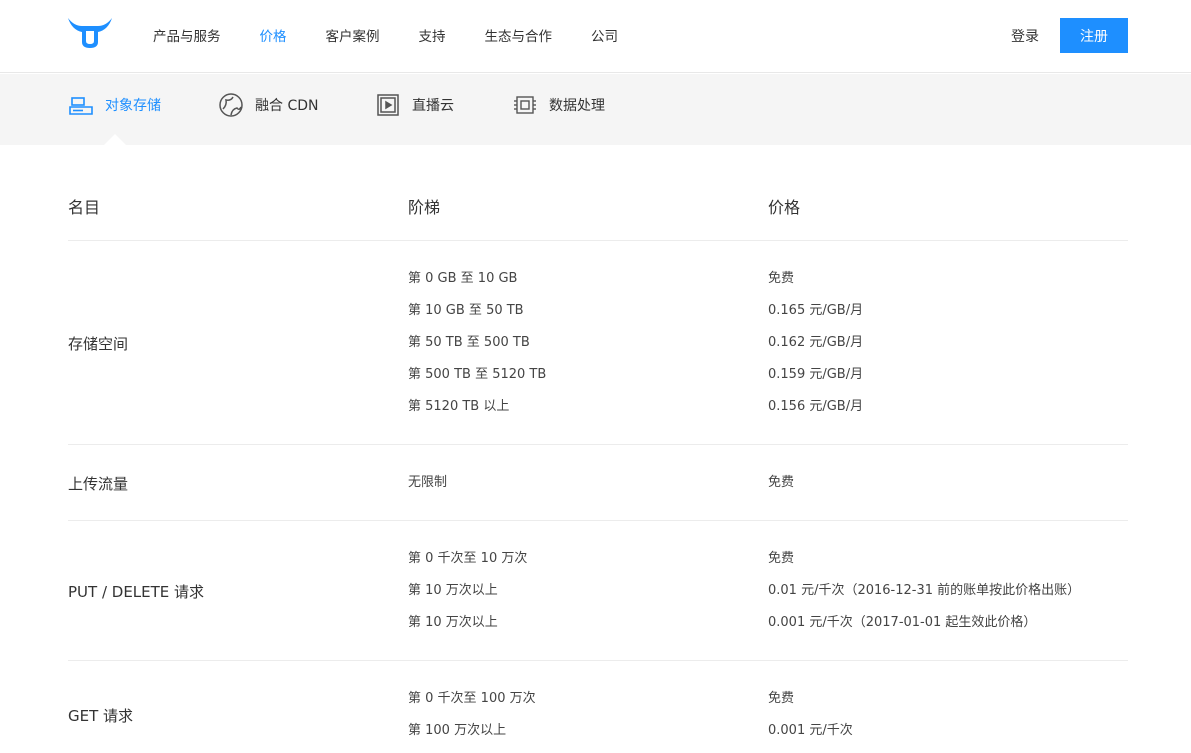 This screenshot has width=1191, height=753. What do you see at coordinates (472, 715) in the screenshot?
I see `tier-list: 第 0 千次至 100 万次 第 100 万次以上` at bounding box center [472, 715].